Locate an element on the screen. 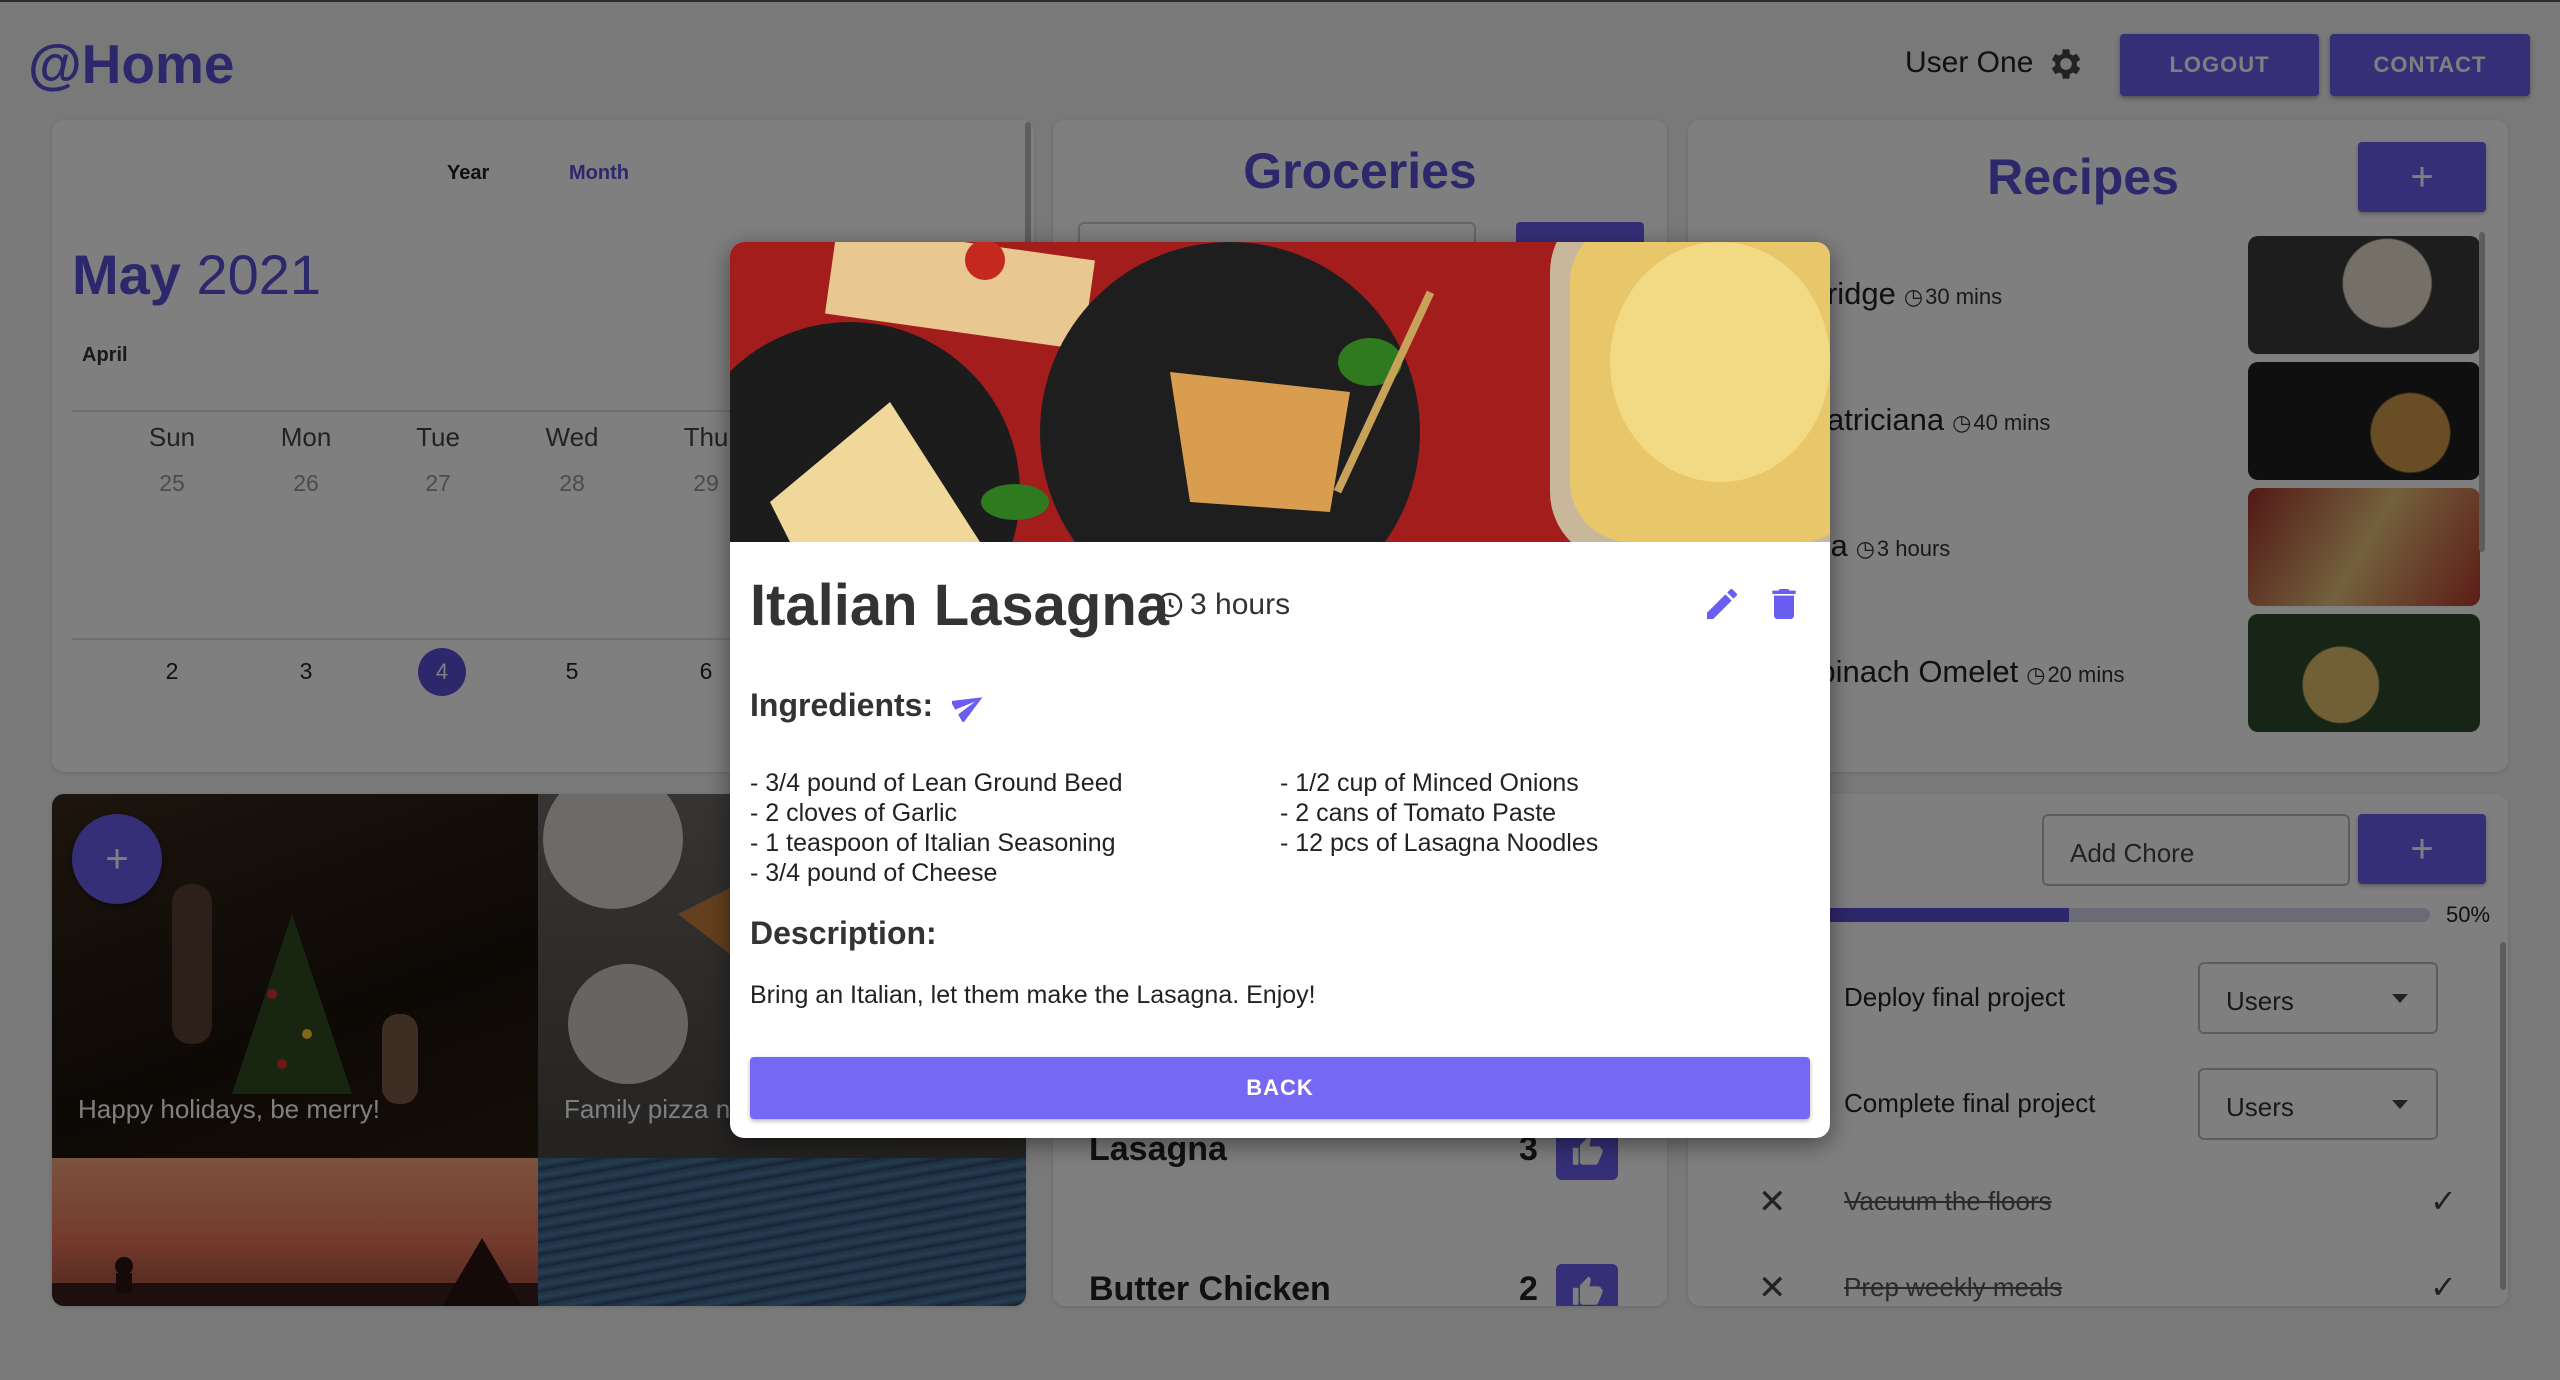 This screenshot has height=1380, width=2560. ingredient-item: - 2 cans of Tomato Paste is located at coordinates (1418, 813).